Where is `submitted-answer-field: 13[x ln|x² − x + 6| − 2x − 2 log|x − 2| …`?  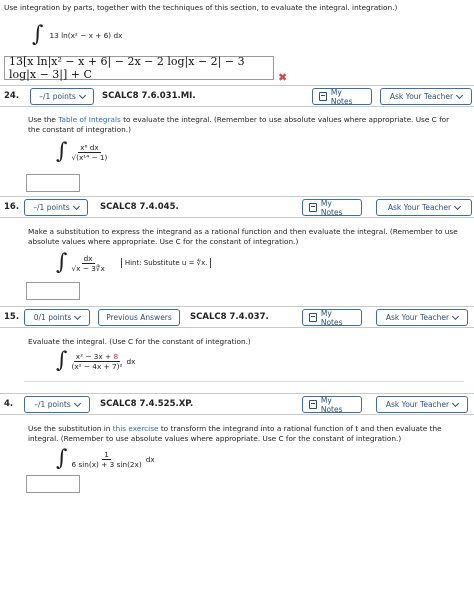
submitted-answer-field: 13[x ln|x² − x + 6| − 2x − 2 log|x − 2| … is located at coordinates (139, 68).